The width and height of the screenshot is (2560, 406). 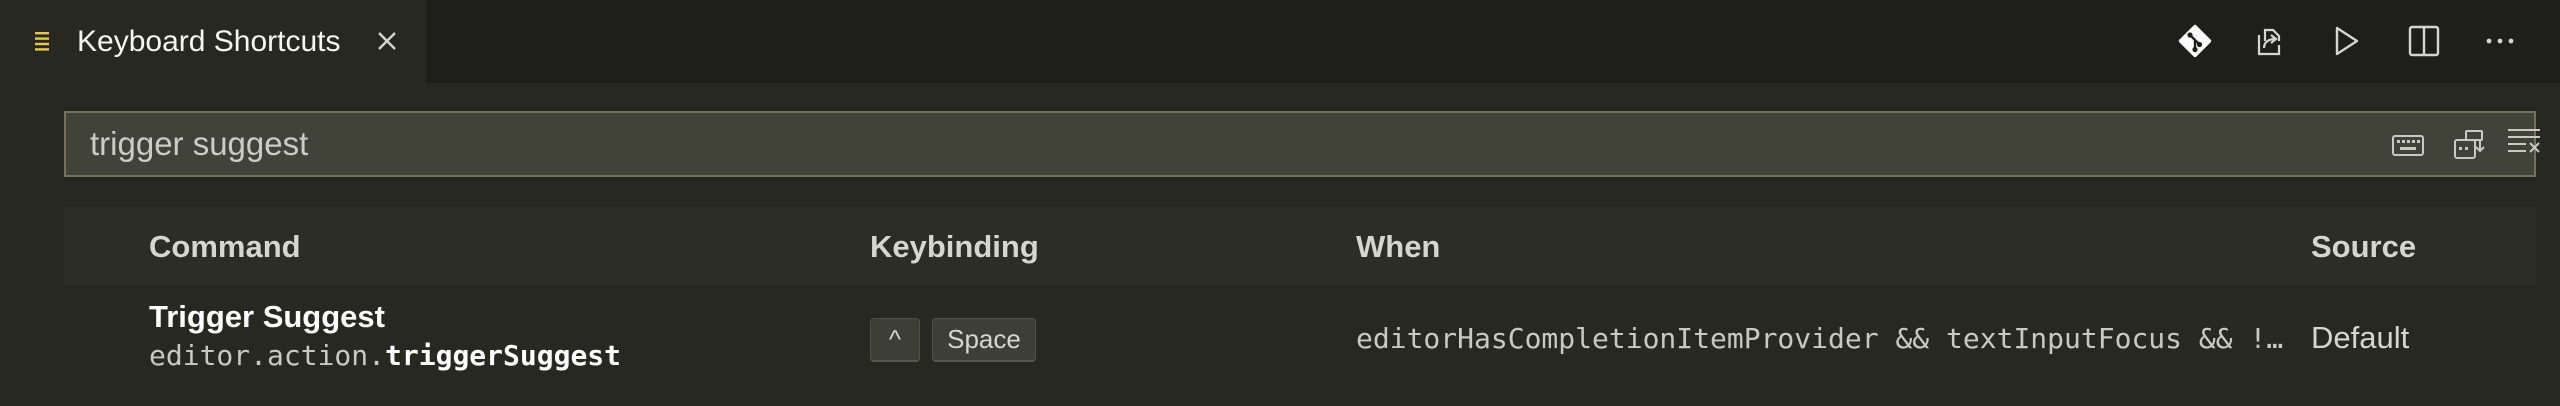 What do you see at coordinates (225, 247) in the screenshot?
I see `header-command: Command` at bounding box center [225, 247].